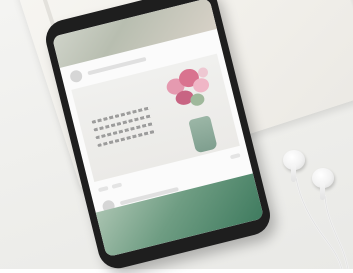  What do you see at coordinates (323, 184) in the screenshot?
I see `right-earbud` at bounding box center [323, 184].